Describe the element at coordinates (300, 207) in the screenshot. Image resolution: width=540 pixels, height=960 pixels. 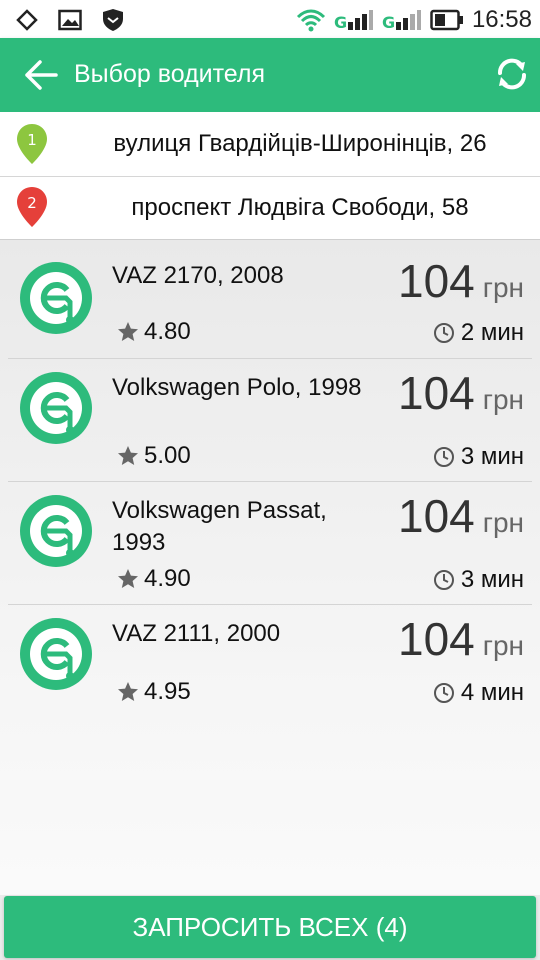
I see `to-address: проспект Людвіга Свободи, 58` at that location.